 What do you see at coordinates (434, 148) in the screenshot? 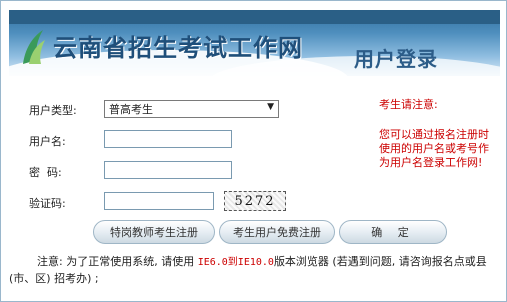
I see `notice-body: 您可以通过报名注册时使用的用户名或考号作为用户名登录工作网!` at bounding box center [434, 148].